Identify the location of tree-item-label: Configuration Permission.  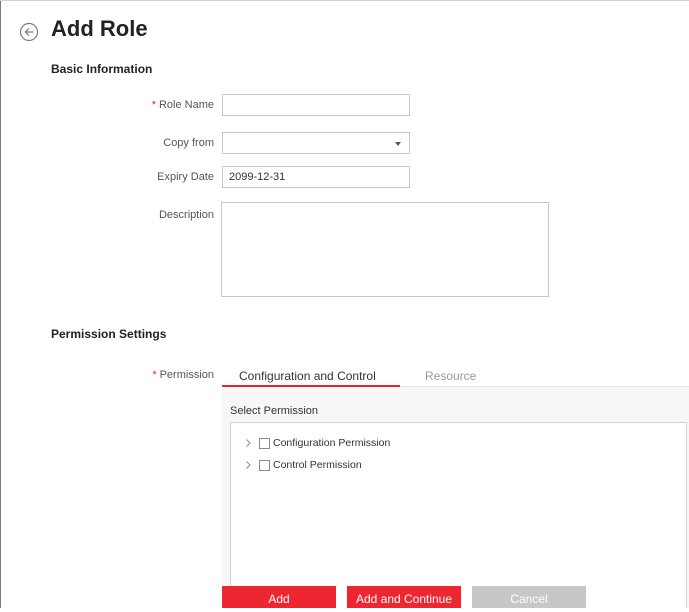
(332, 443).